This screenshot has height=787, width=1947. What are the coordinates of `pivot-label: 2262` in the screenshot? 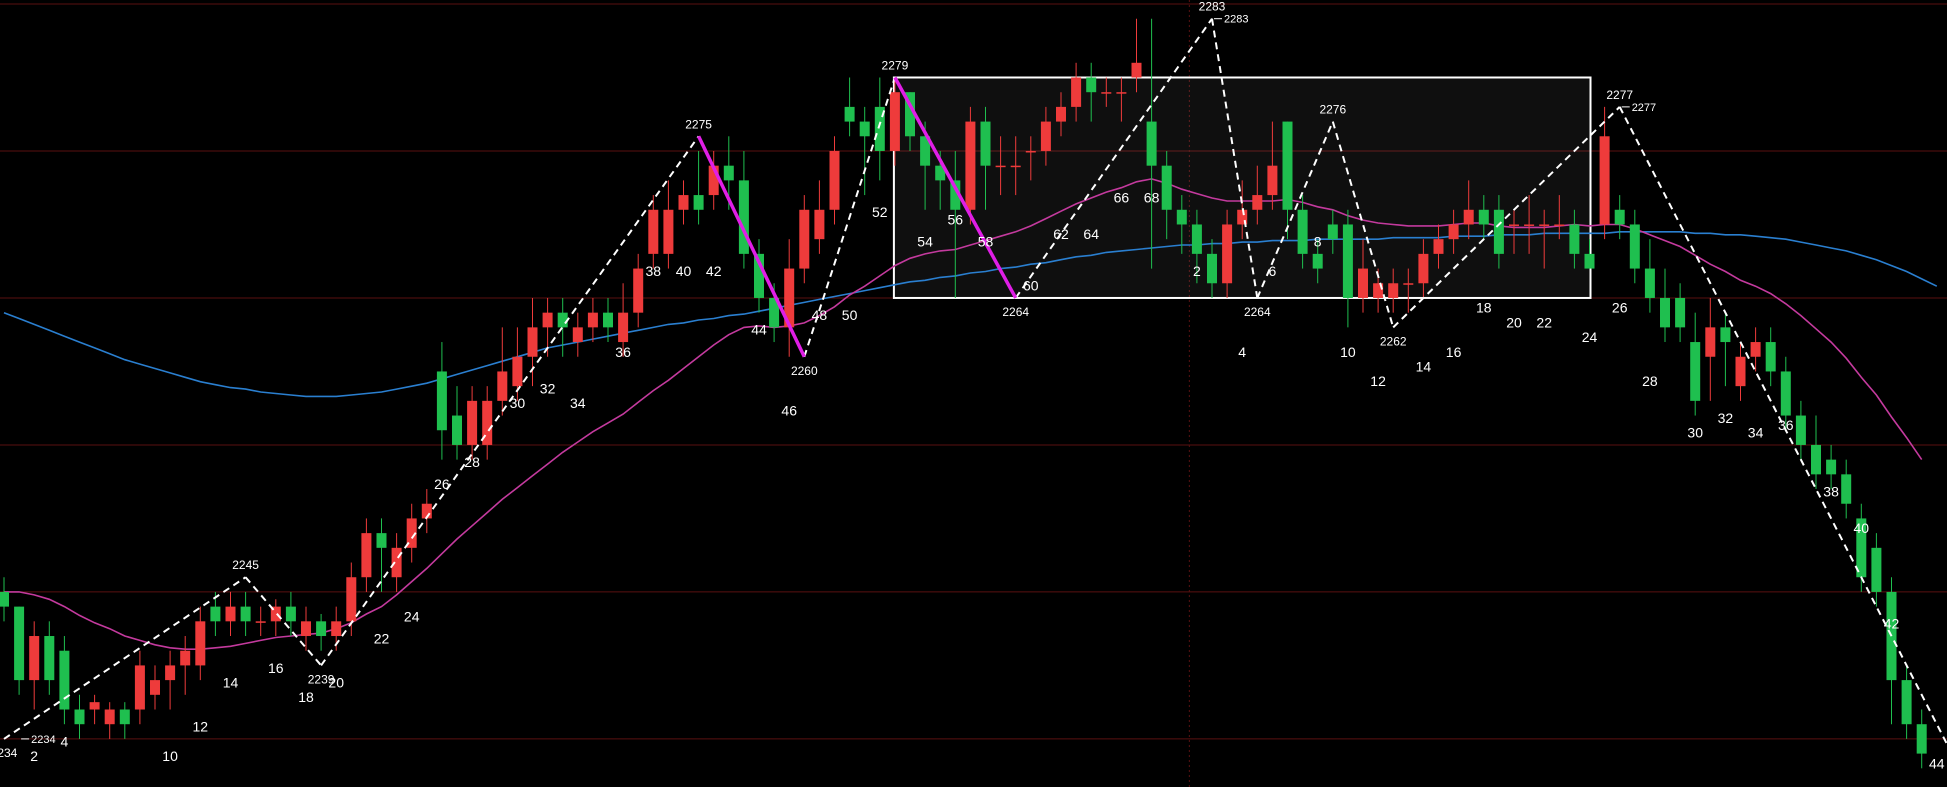 It's located at (1393, 341).